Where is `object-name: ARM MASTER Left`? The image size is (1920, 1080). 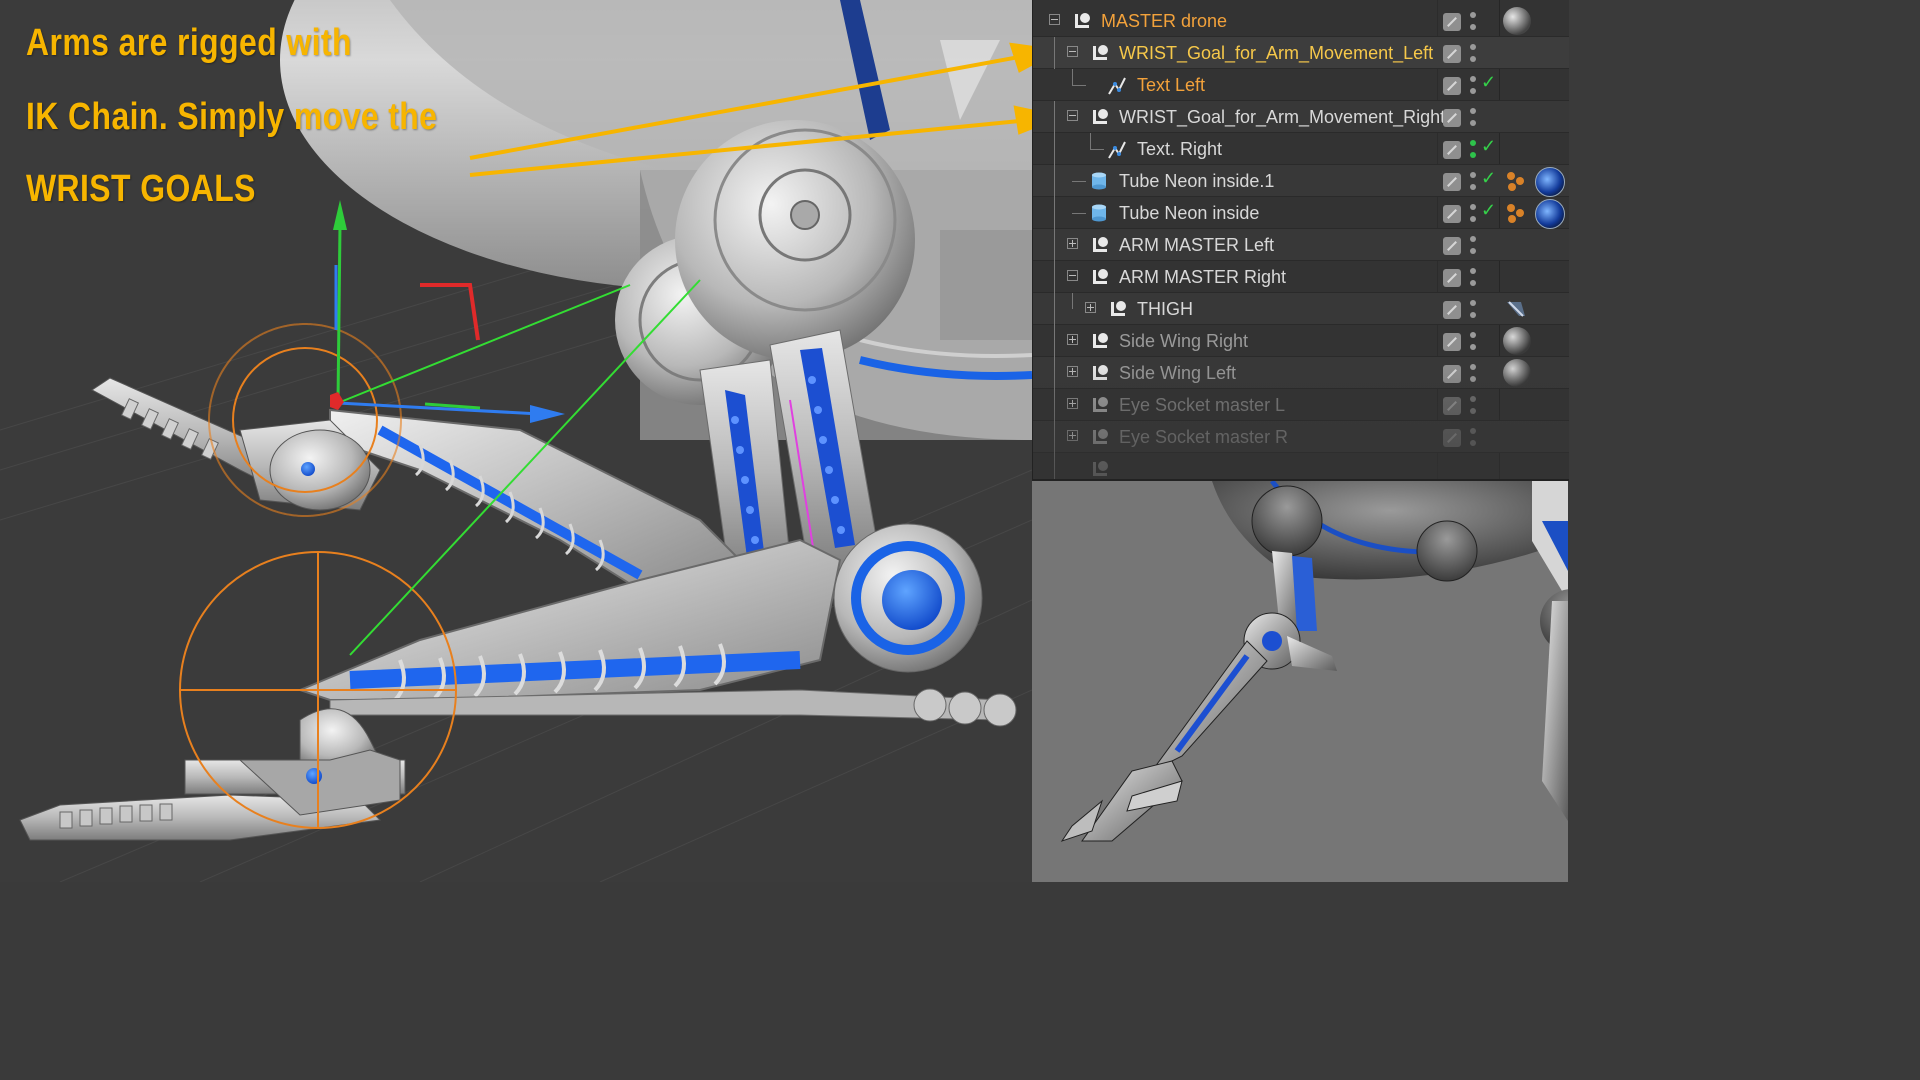 object-name: ARM MASTER Left is located at coordinates (1196, 245).